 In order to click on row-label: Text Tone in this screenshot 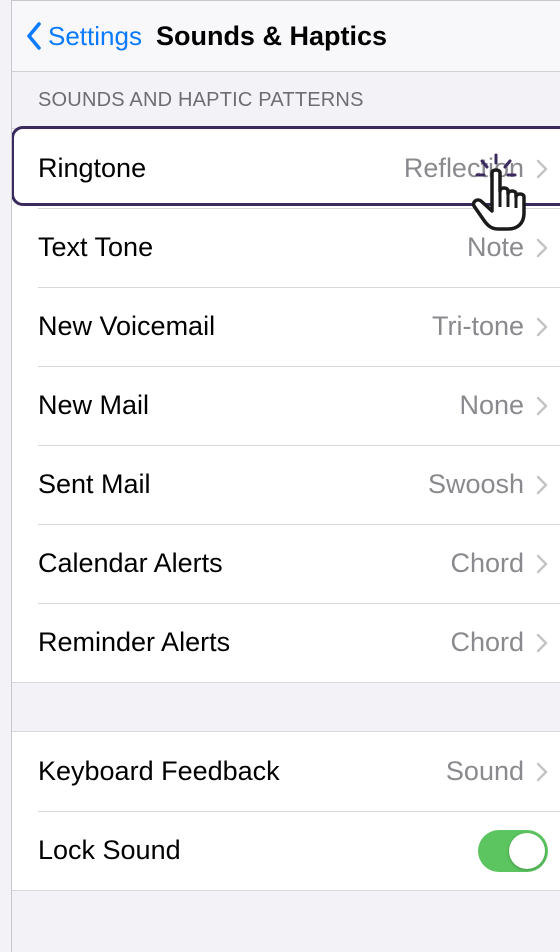, I will do `click(96, 247)`.